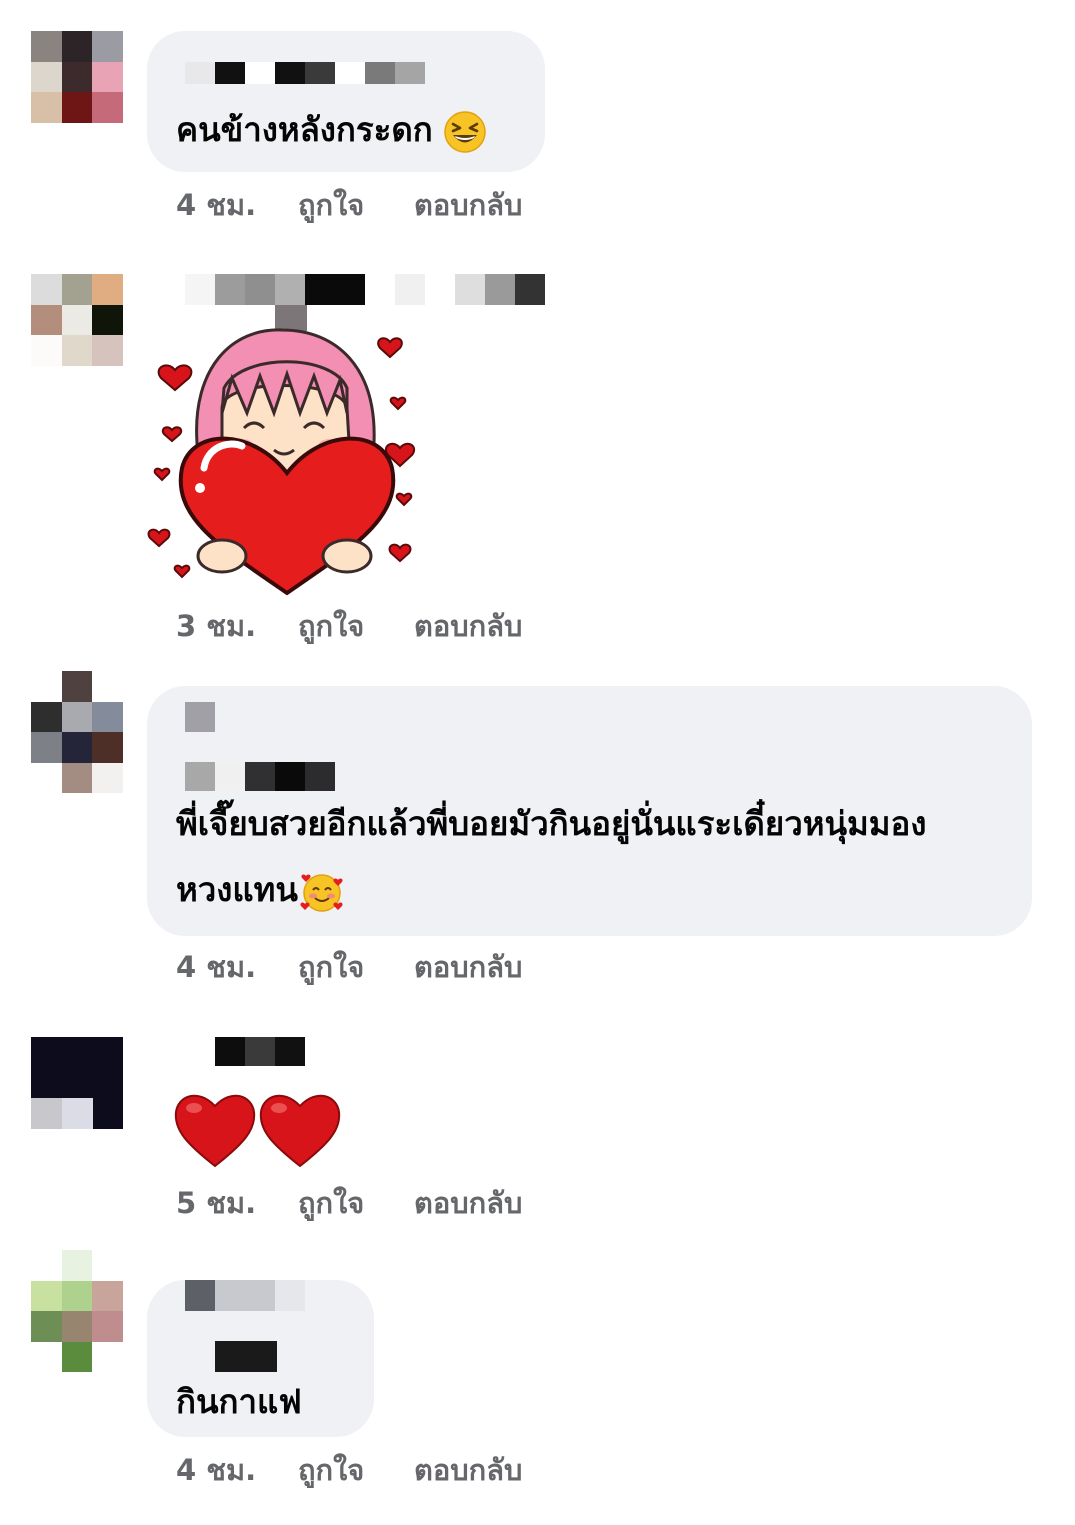 This screenshot has height=1525, width=1075. What do you see at coordinates (287, 463) in the screenshot?
I see `girl-hugging-heart-sticker-icon` at bounding box center [287, 463].